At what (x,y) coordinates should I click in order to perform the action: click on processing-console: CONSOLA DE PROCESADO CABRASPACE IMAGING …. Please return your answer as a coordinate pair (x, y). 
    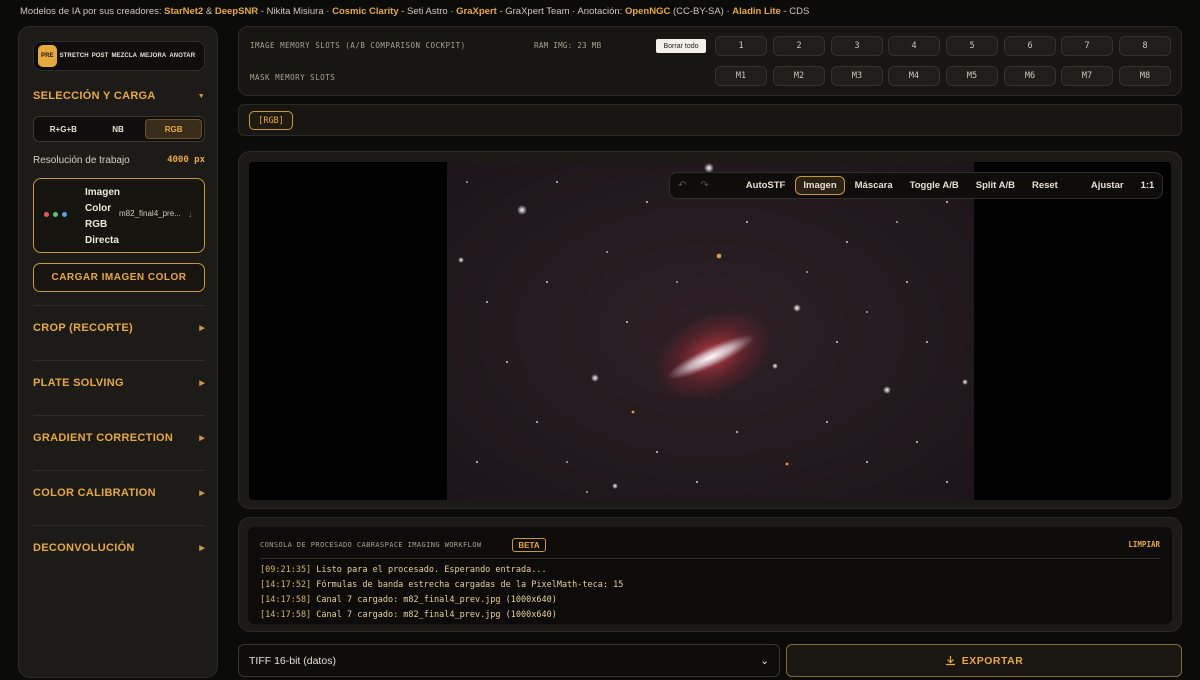
    Looking at the image, I should click on (710, 574).